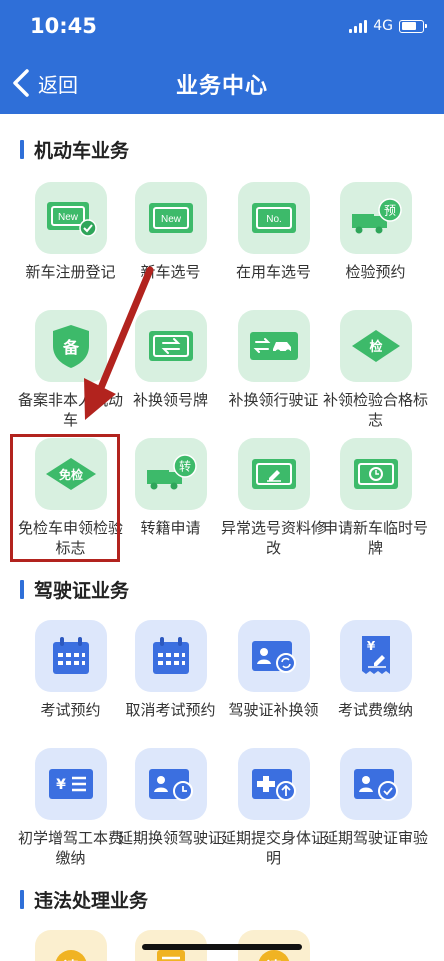 Image resolution: width=444 pixels, height=961 pixels. Describe the element at coordinates (273, 346) in the screenshot. I see `car-exchange-icon` at that location.